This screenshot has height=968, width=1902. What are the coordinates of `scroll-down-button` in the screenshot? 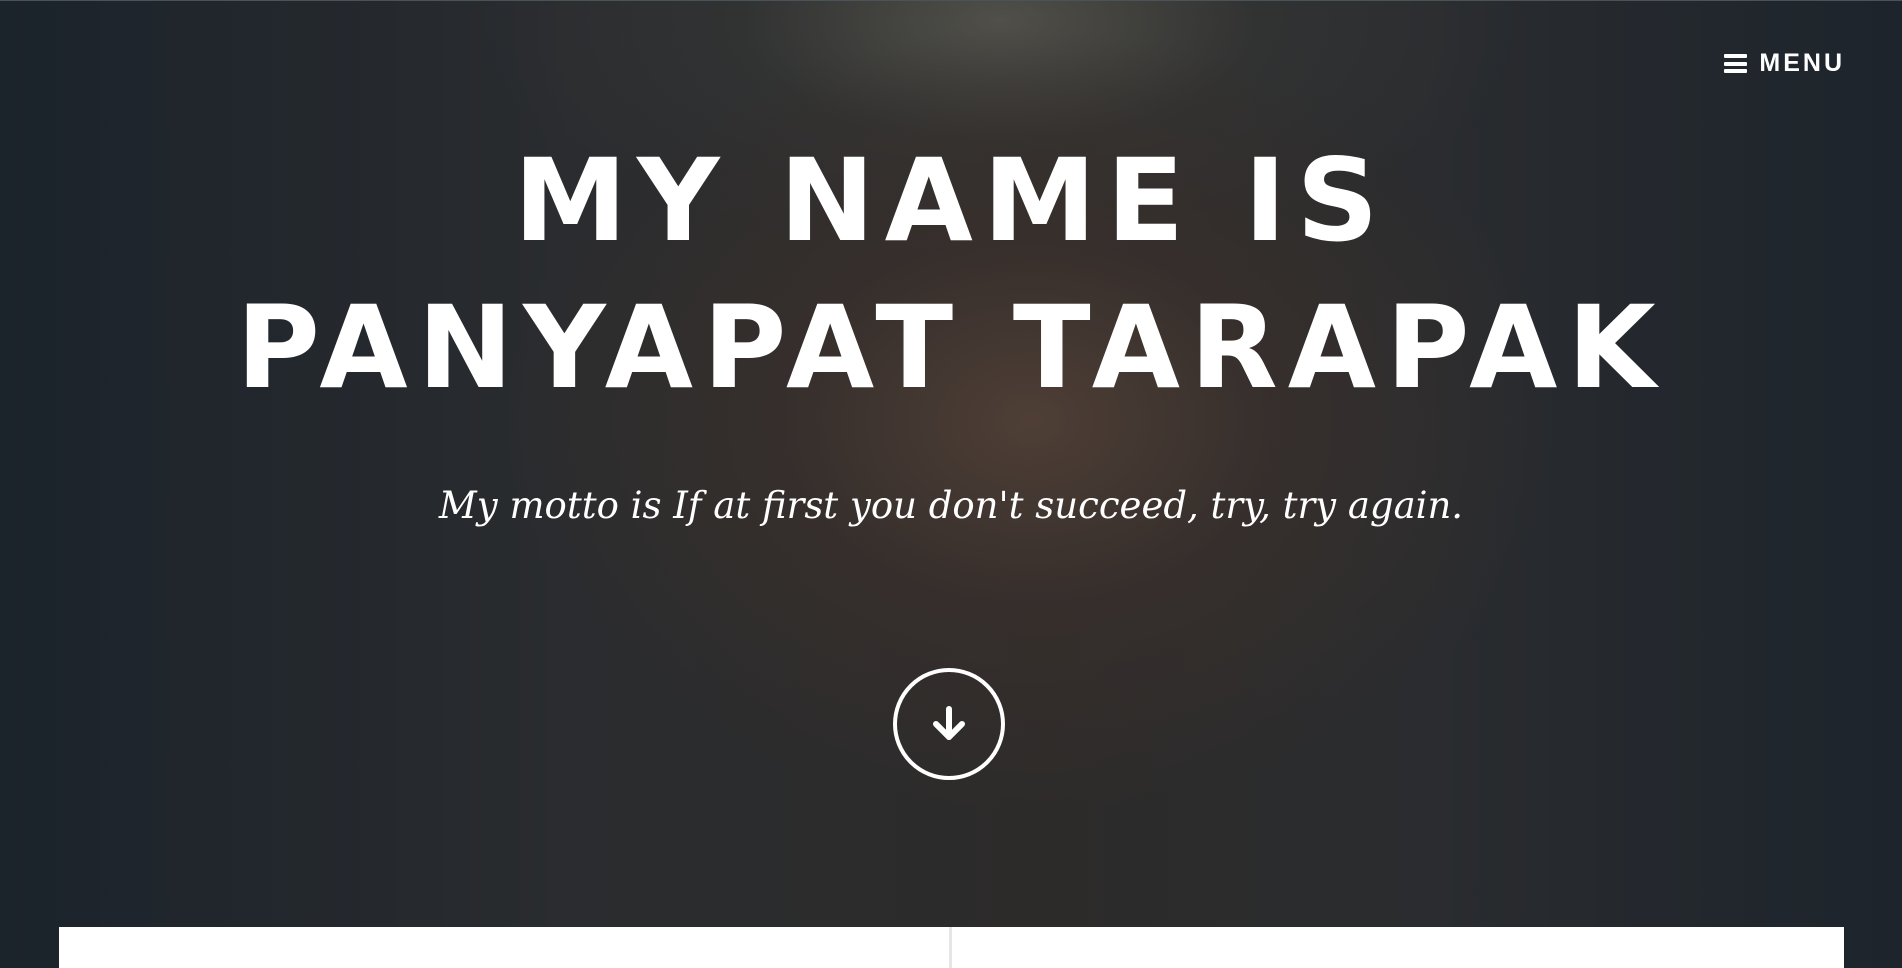 It's located at (949, 724).